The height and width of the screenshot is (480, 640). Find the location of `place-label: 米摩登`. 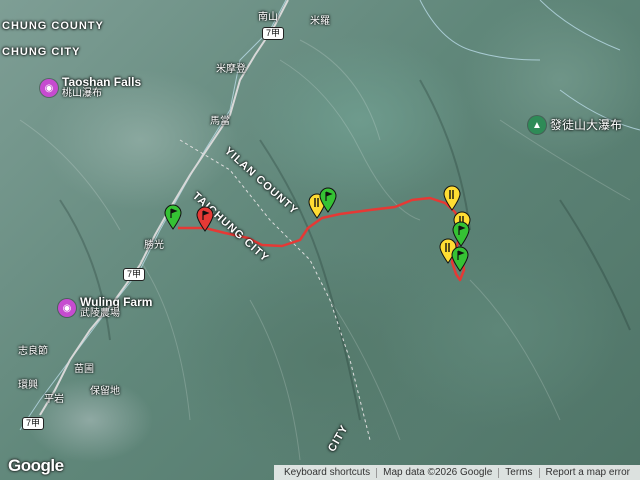

place-label: 米摩登 is located at coordinates (231, 69).